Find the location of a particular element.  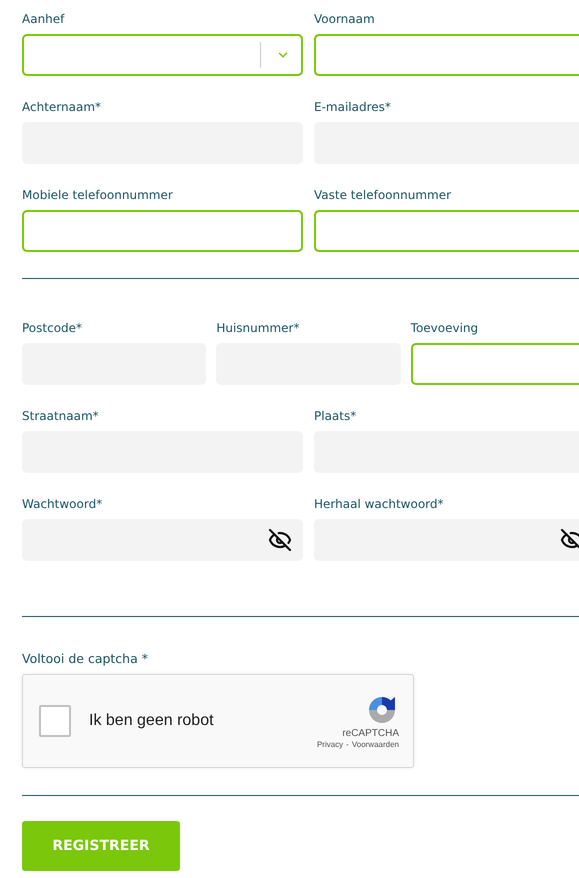

field-label: Achternaam* is located at coordinates (62, 107).